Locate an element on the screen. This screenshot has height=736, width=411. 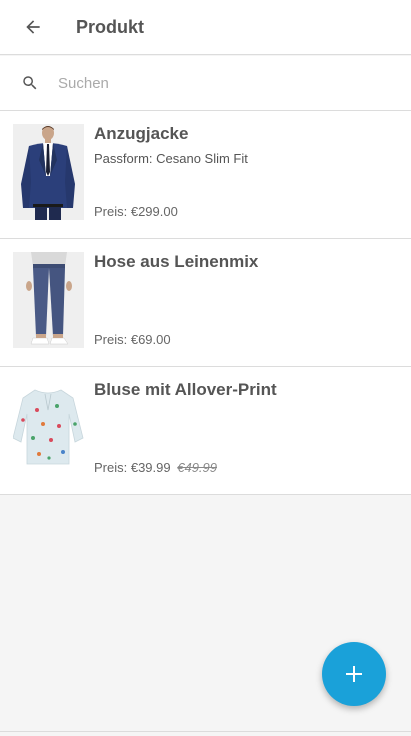
back-button is located at coordinates (33, 27).